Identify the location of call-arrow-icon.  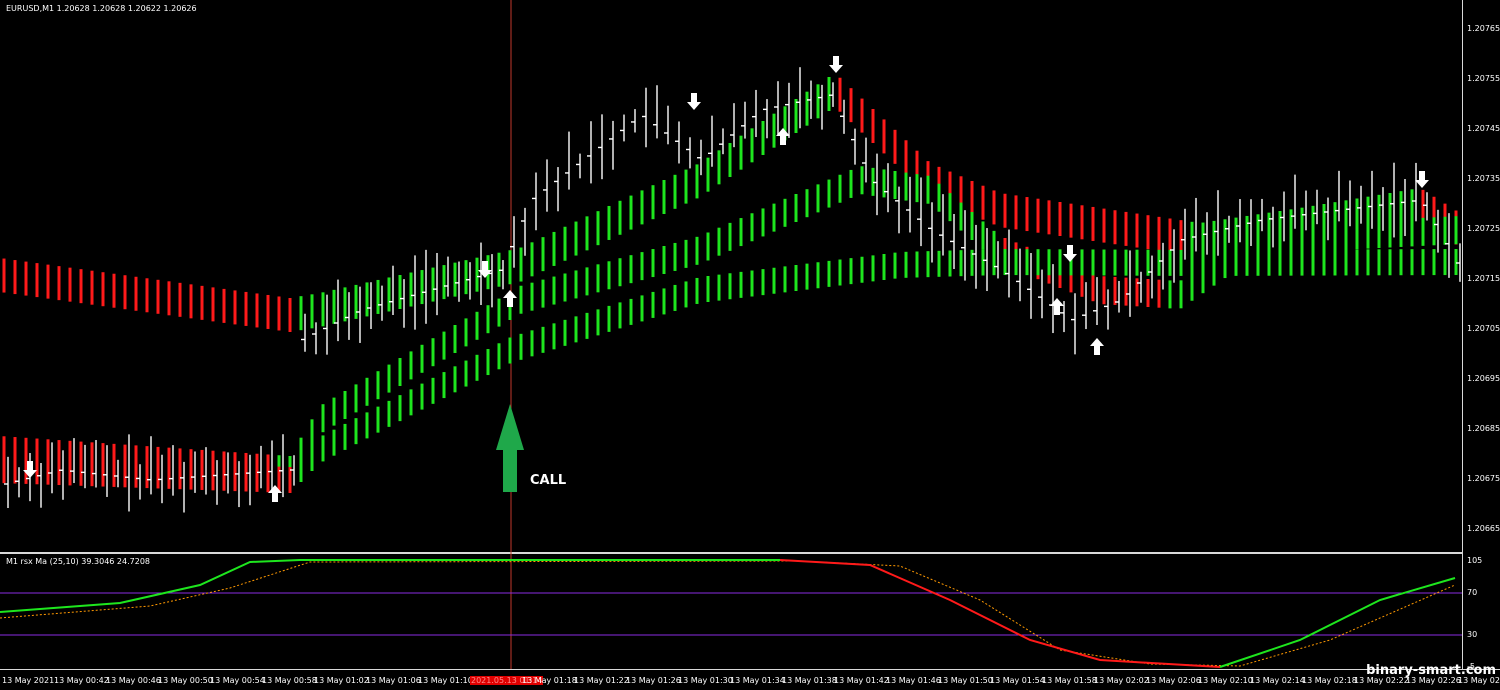
(510, 448).